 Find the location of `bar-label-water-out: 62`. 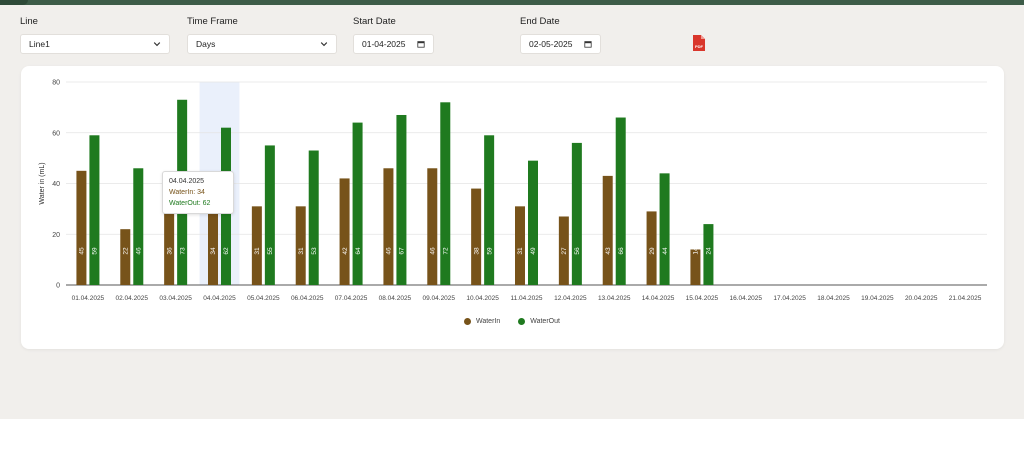

bar-label-water-out: 62 is located at coordinates (226, 251).